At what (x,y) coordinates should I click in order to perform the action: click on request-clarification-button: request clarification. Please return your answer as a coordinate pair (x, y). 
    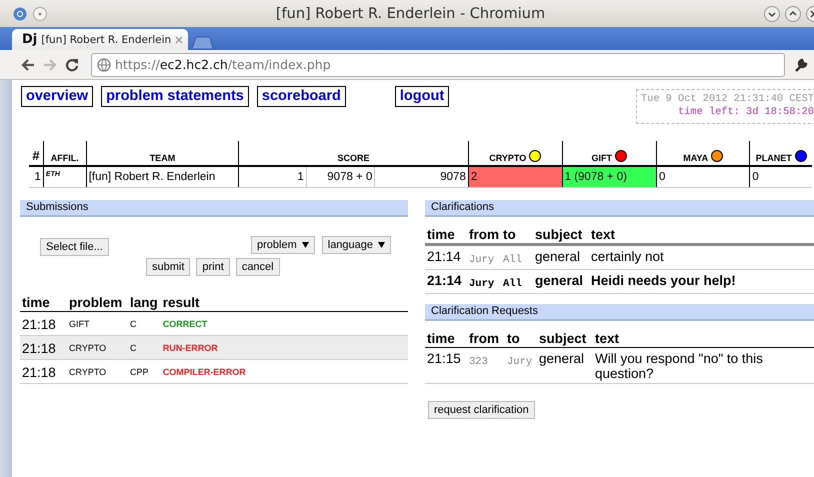
    Looking at the image, I should click on (481, 410).